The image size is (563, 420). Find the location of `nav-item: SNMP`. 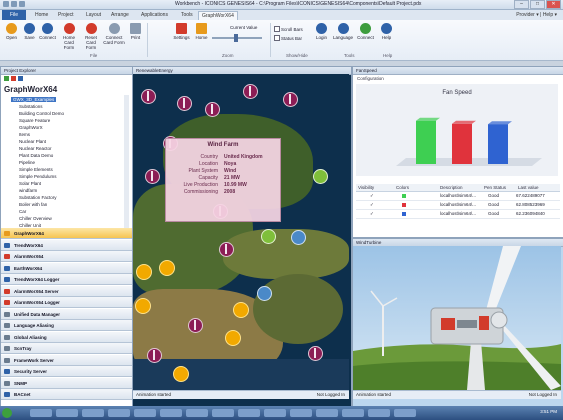

nav-item: SNMP is located at coordinates (67, 383).